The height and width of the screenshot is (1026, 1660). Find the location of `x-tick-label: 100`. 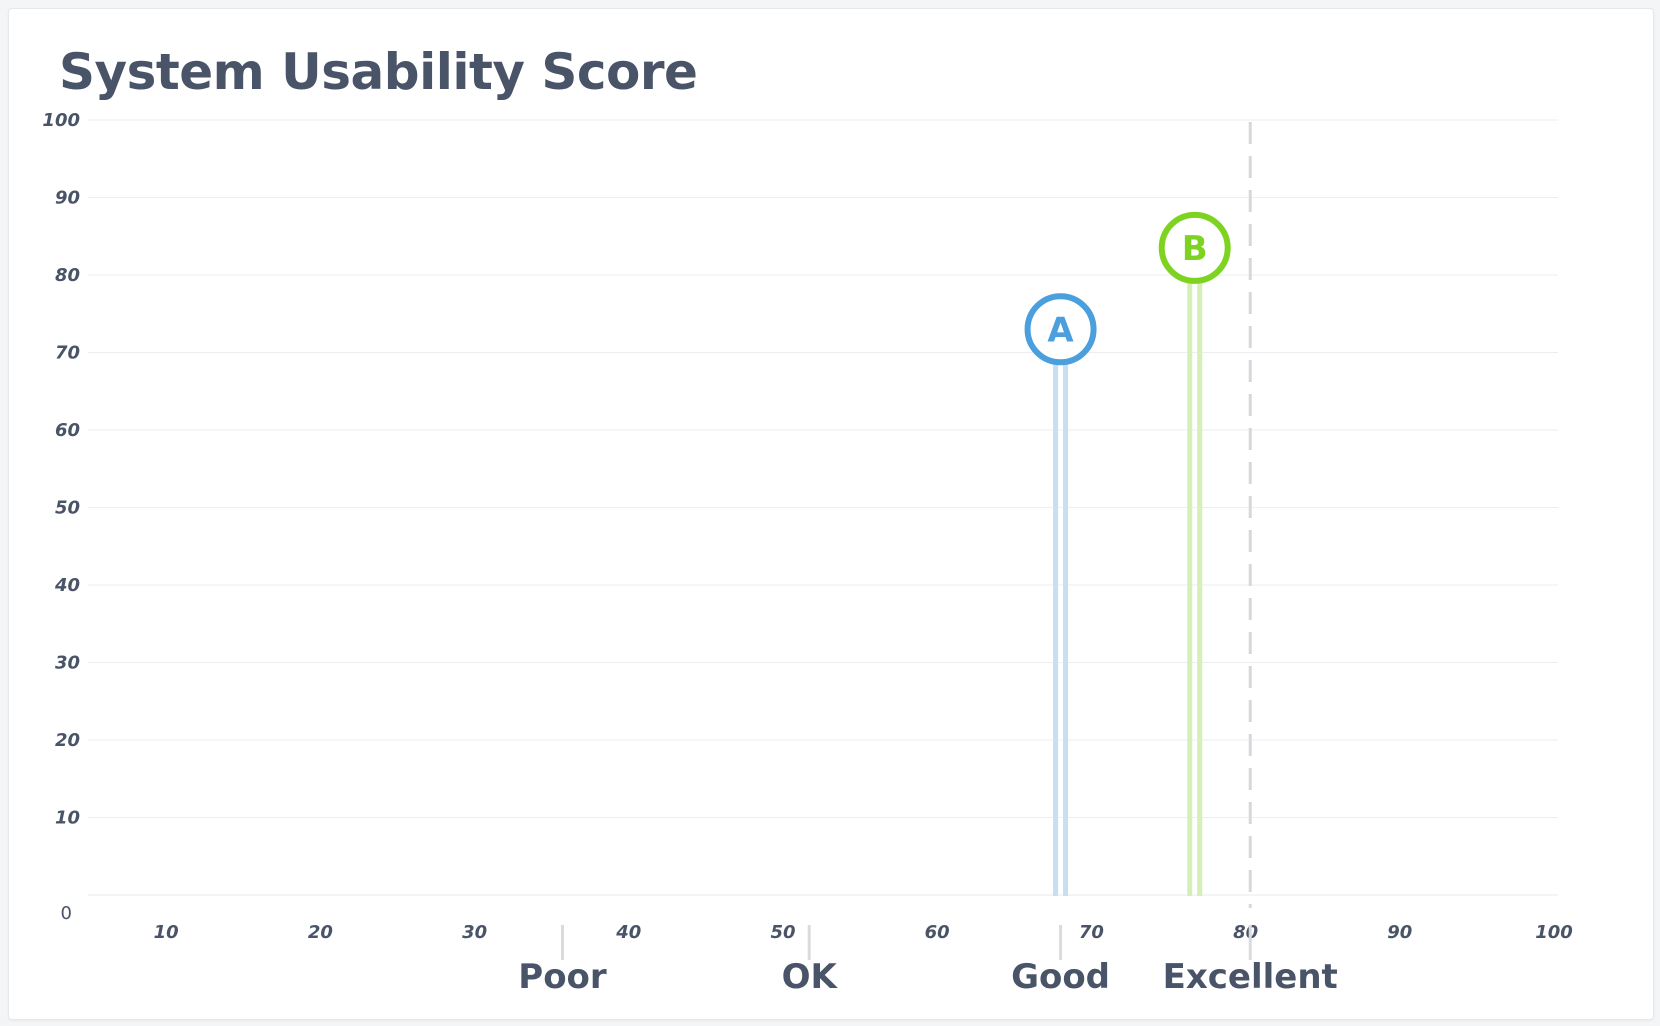

x-tick-label: 100 is located at coordinates (1554, 932).